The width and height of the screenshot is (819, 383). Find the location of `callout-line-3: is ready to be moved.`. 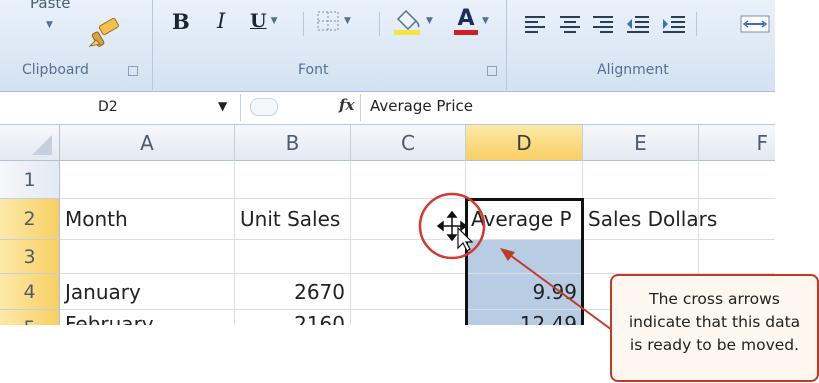

callout-line-3: is ready to be moved. is located at coordinates (714, 345).